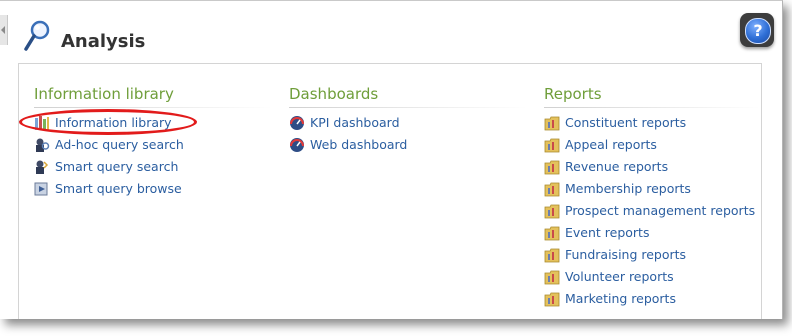  I want to click on list-item-smart-query-browse: Smart query browse, so click(153, 189).